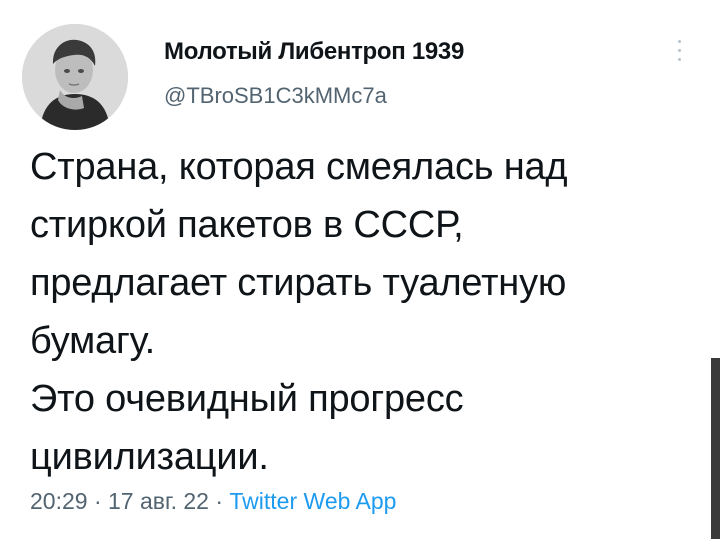  Describe the element at coordinates (247, 399) in the screenshot. I see `tweet-text-line: Это очевидный прогресс` at that location.